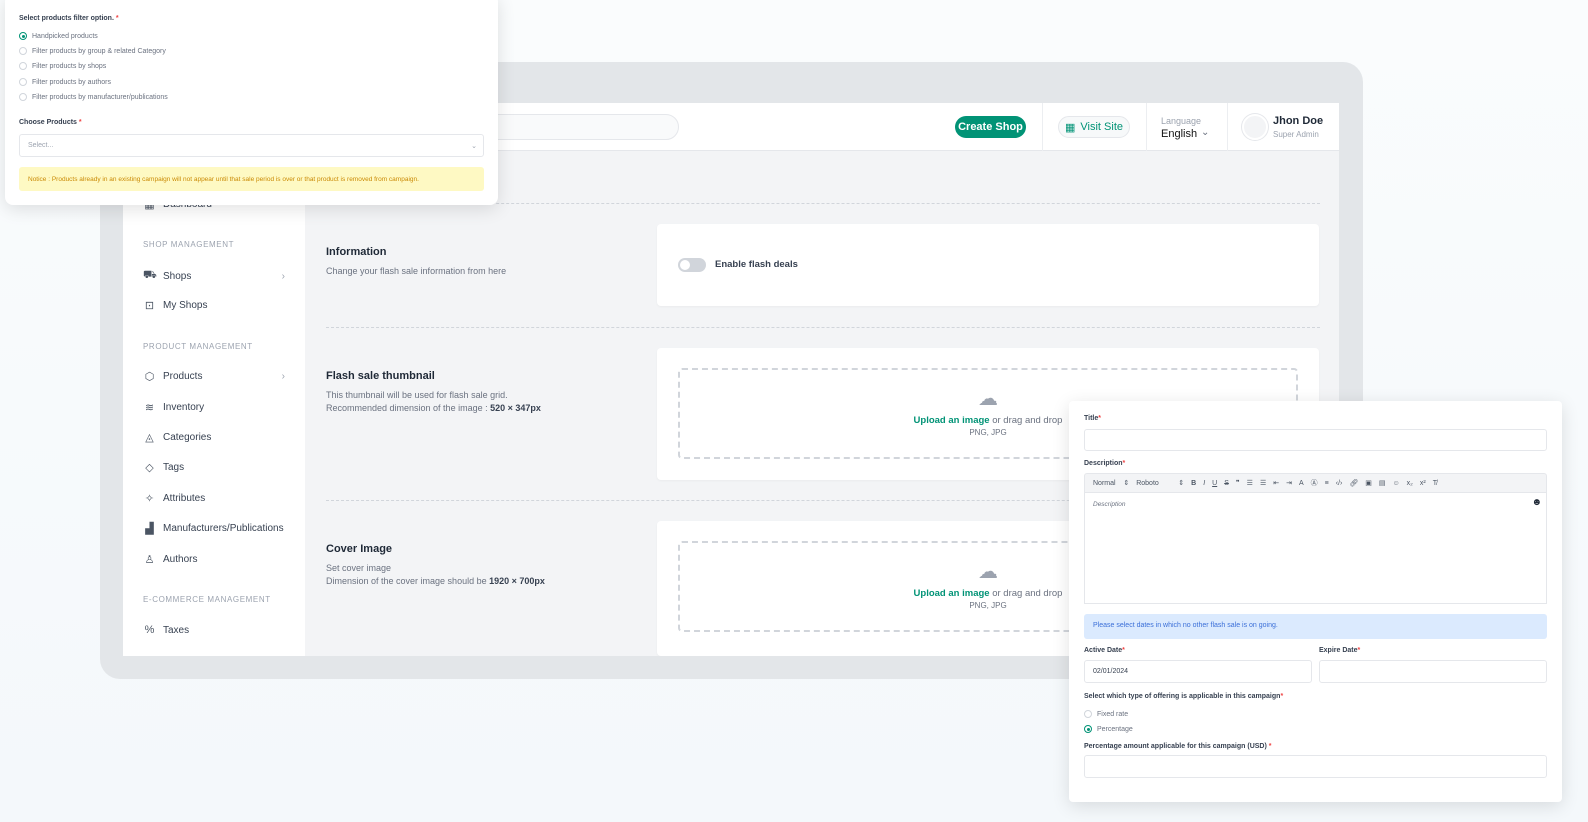 This screenshot has width=1588, height=822. I want to click on sidebar-item-label: Taxes, so click(176, 630).